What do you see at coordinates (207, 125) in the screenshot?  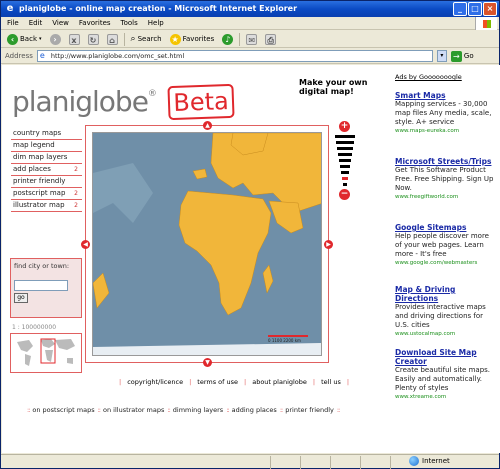 I see `pan-north-button: ▲` at bounding box center [207, 125].